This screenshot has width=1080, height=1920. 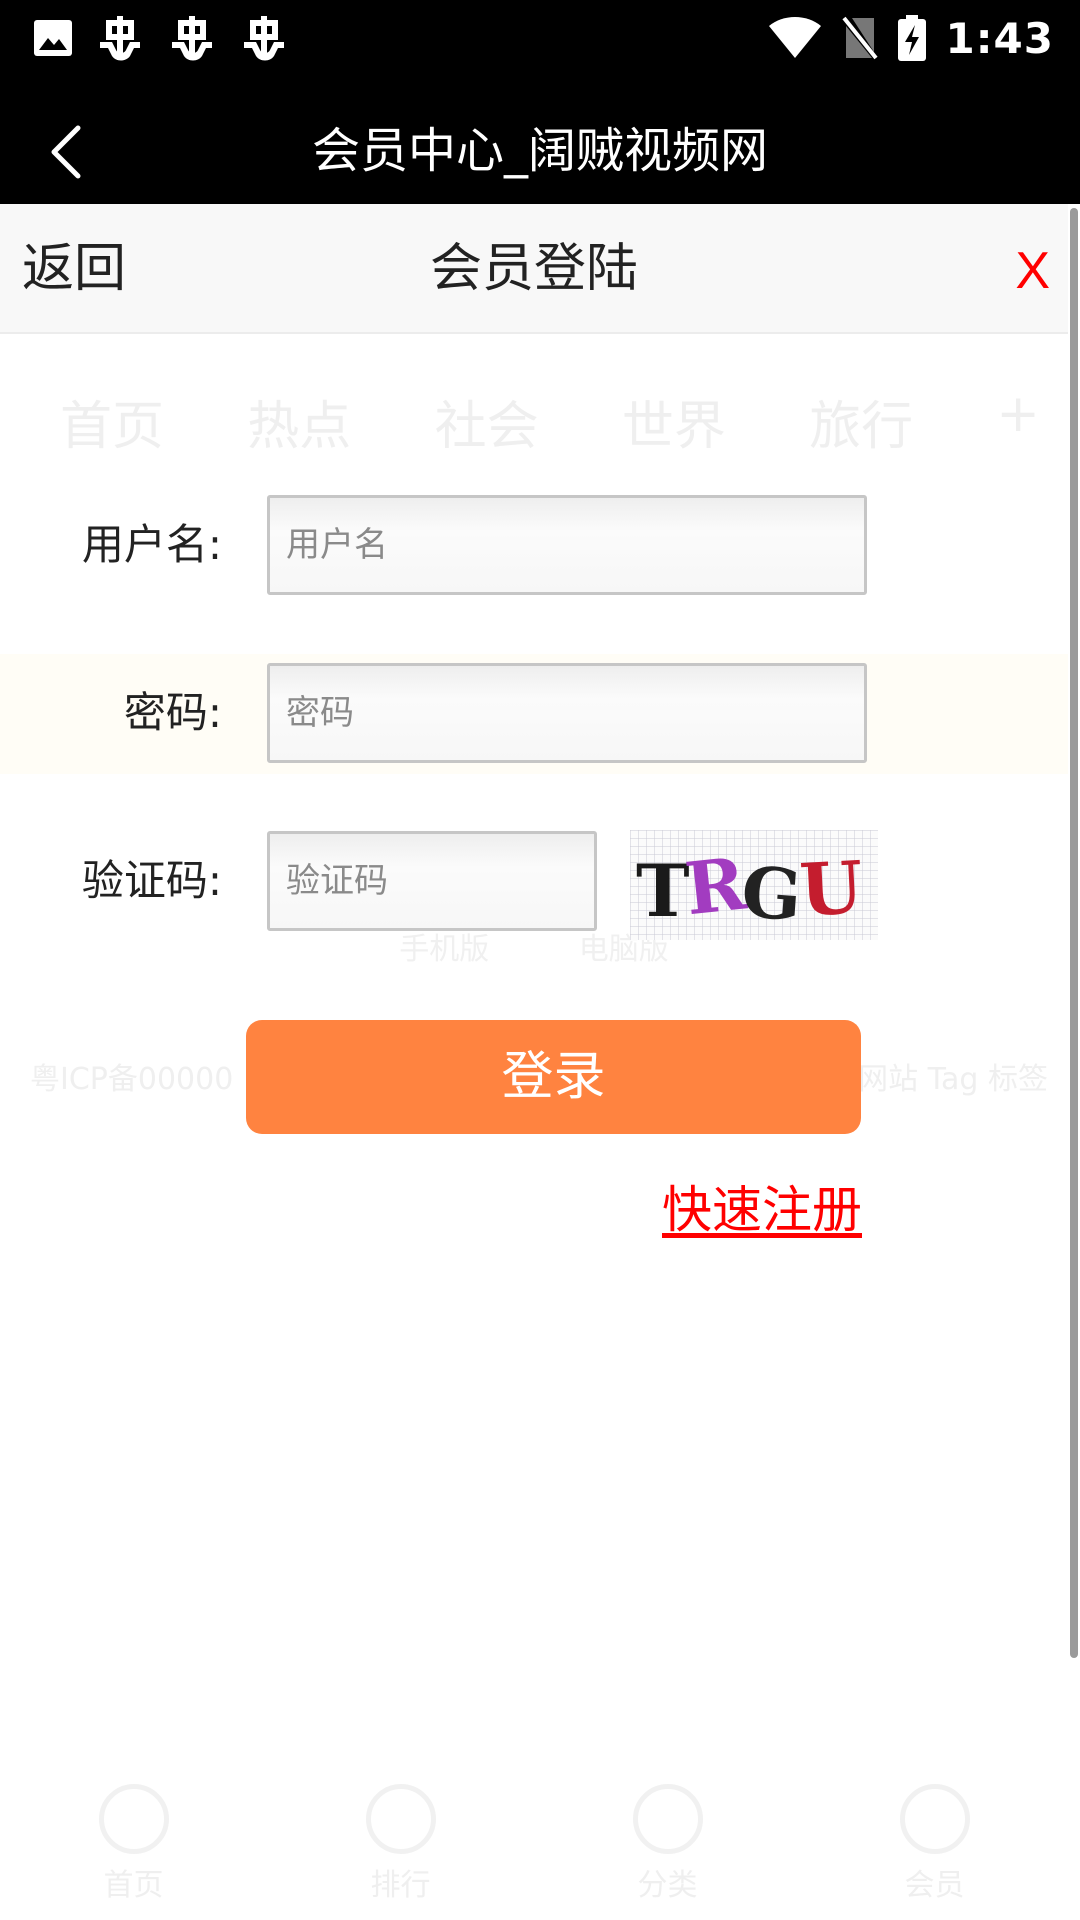 What do you see at coordinates (831, 888) in the screenshot?
I see `captcha-char: U` at bounding box center [831, 888].